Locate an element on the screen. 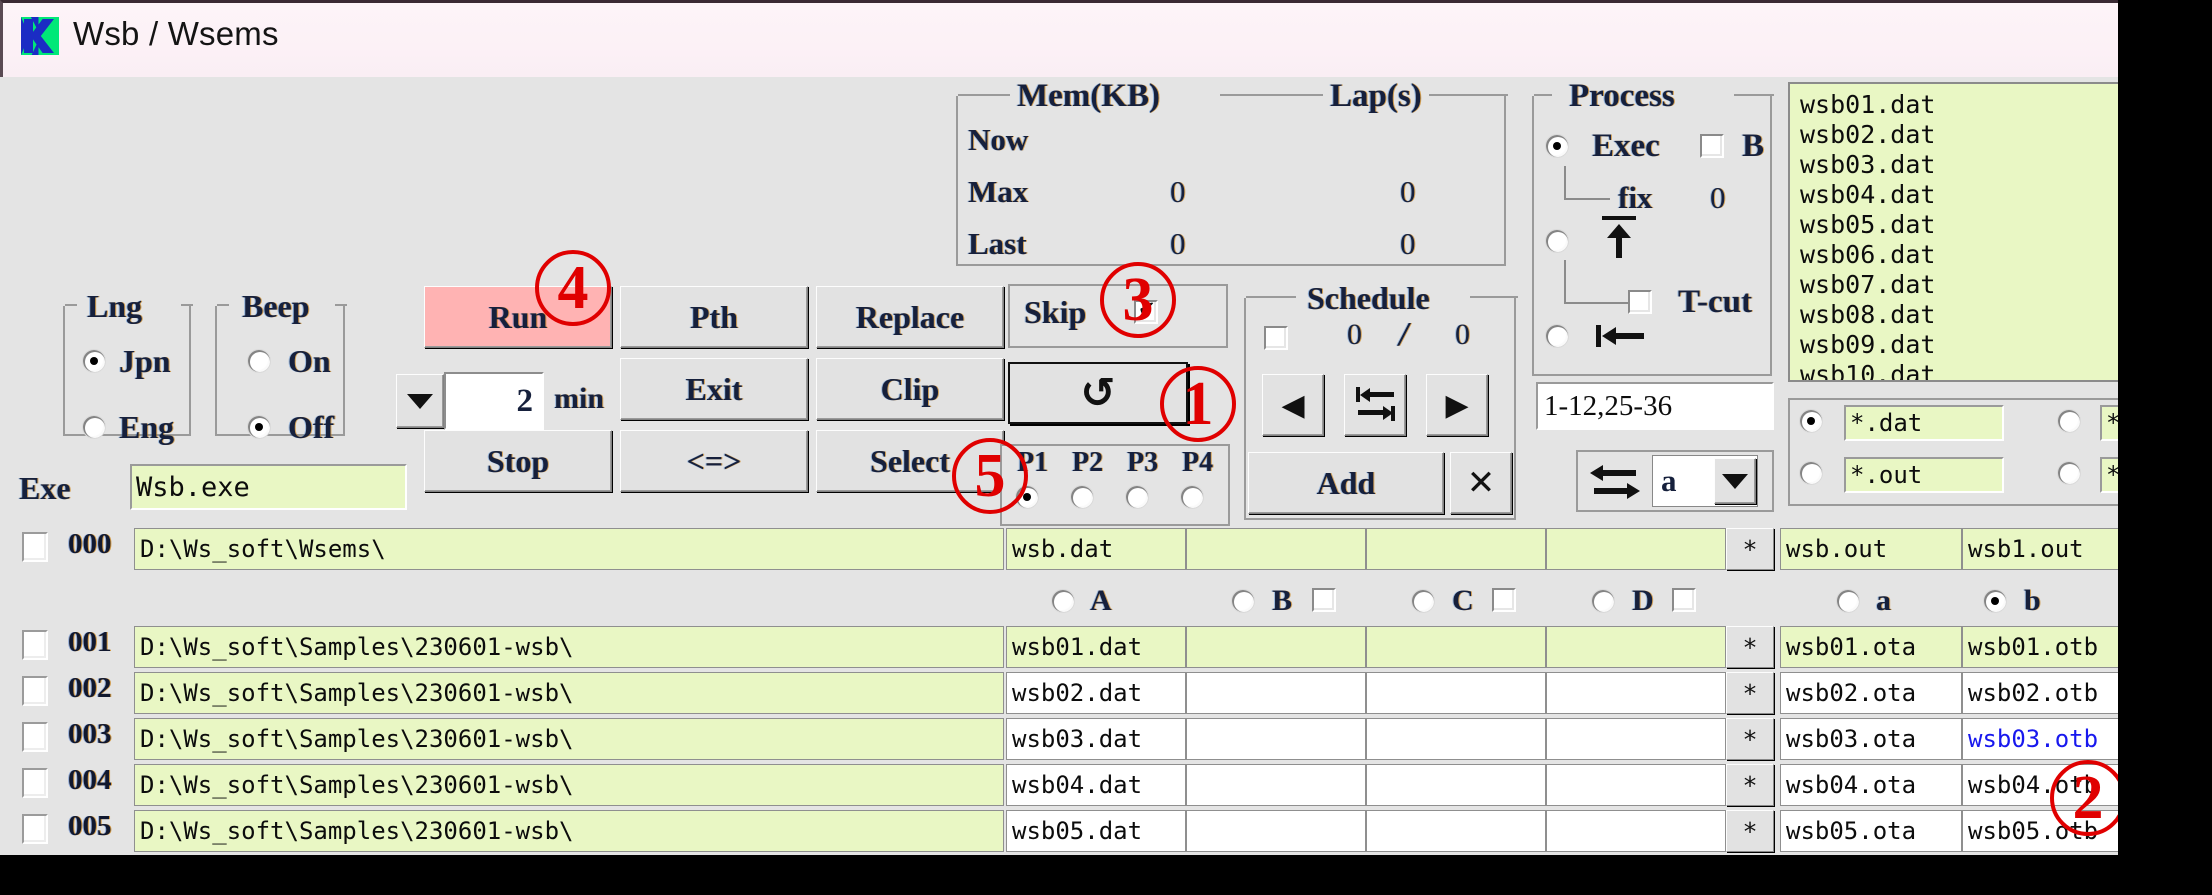 The height and width of the screenshot is (895, 2212). column-radio-a is located at coordinates (1063, 601).